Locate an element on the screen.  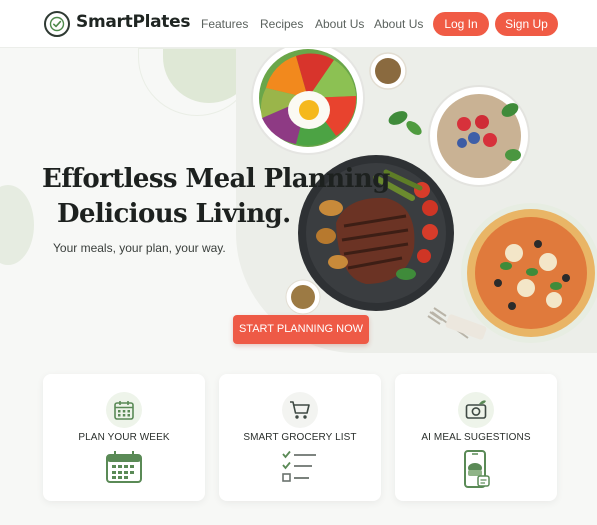
shopping-cart-icon is located at coordinates (300, 410).